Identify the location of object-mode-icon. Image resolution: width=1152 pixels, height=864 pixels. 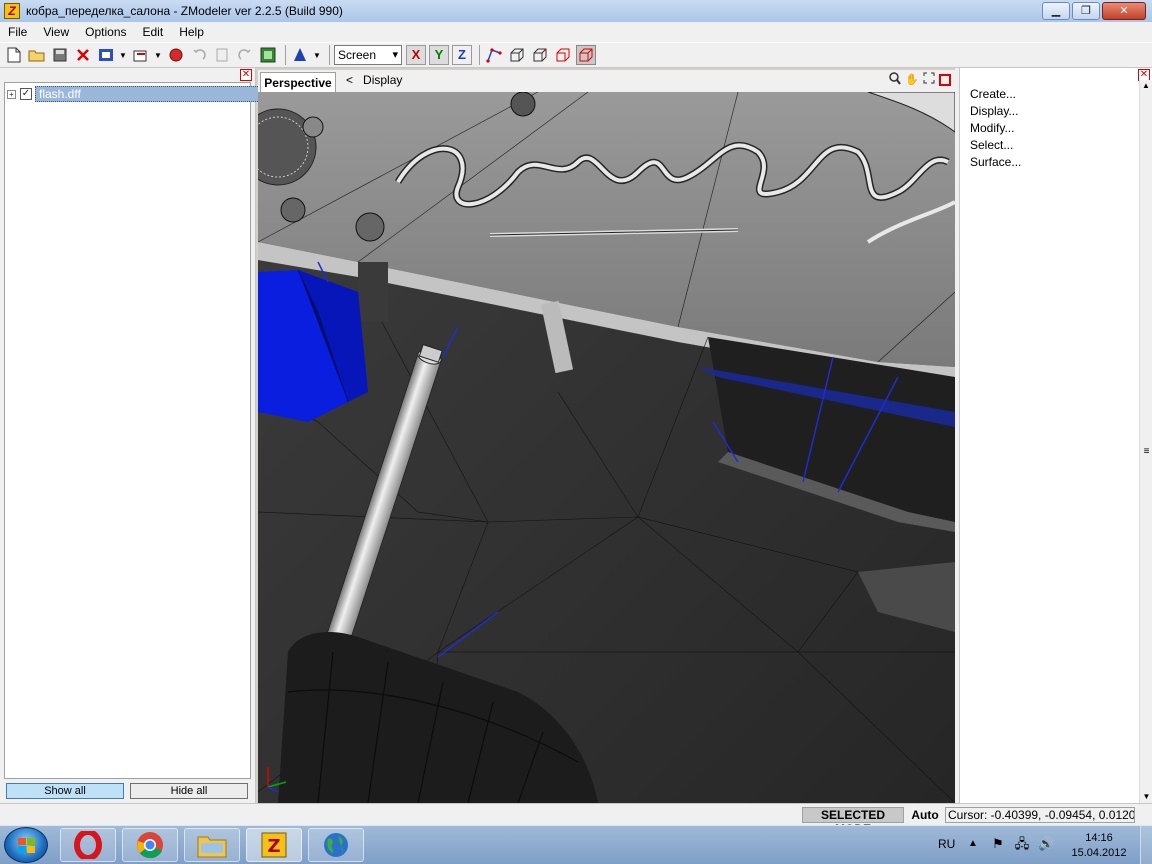
(540, 55).